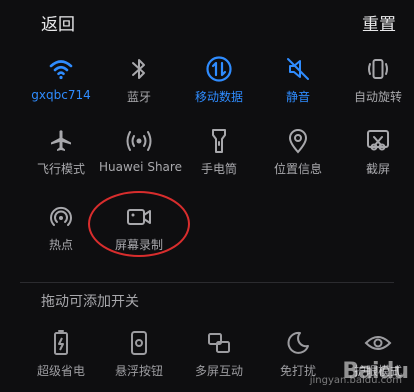 Image resolution: width=414 pixels, height=392 pixels. I want to click on tile-airplane: 飞行模式, so click(61, 157).